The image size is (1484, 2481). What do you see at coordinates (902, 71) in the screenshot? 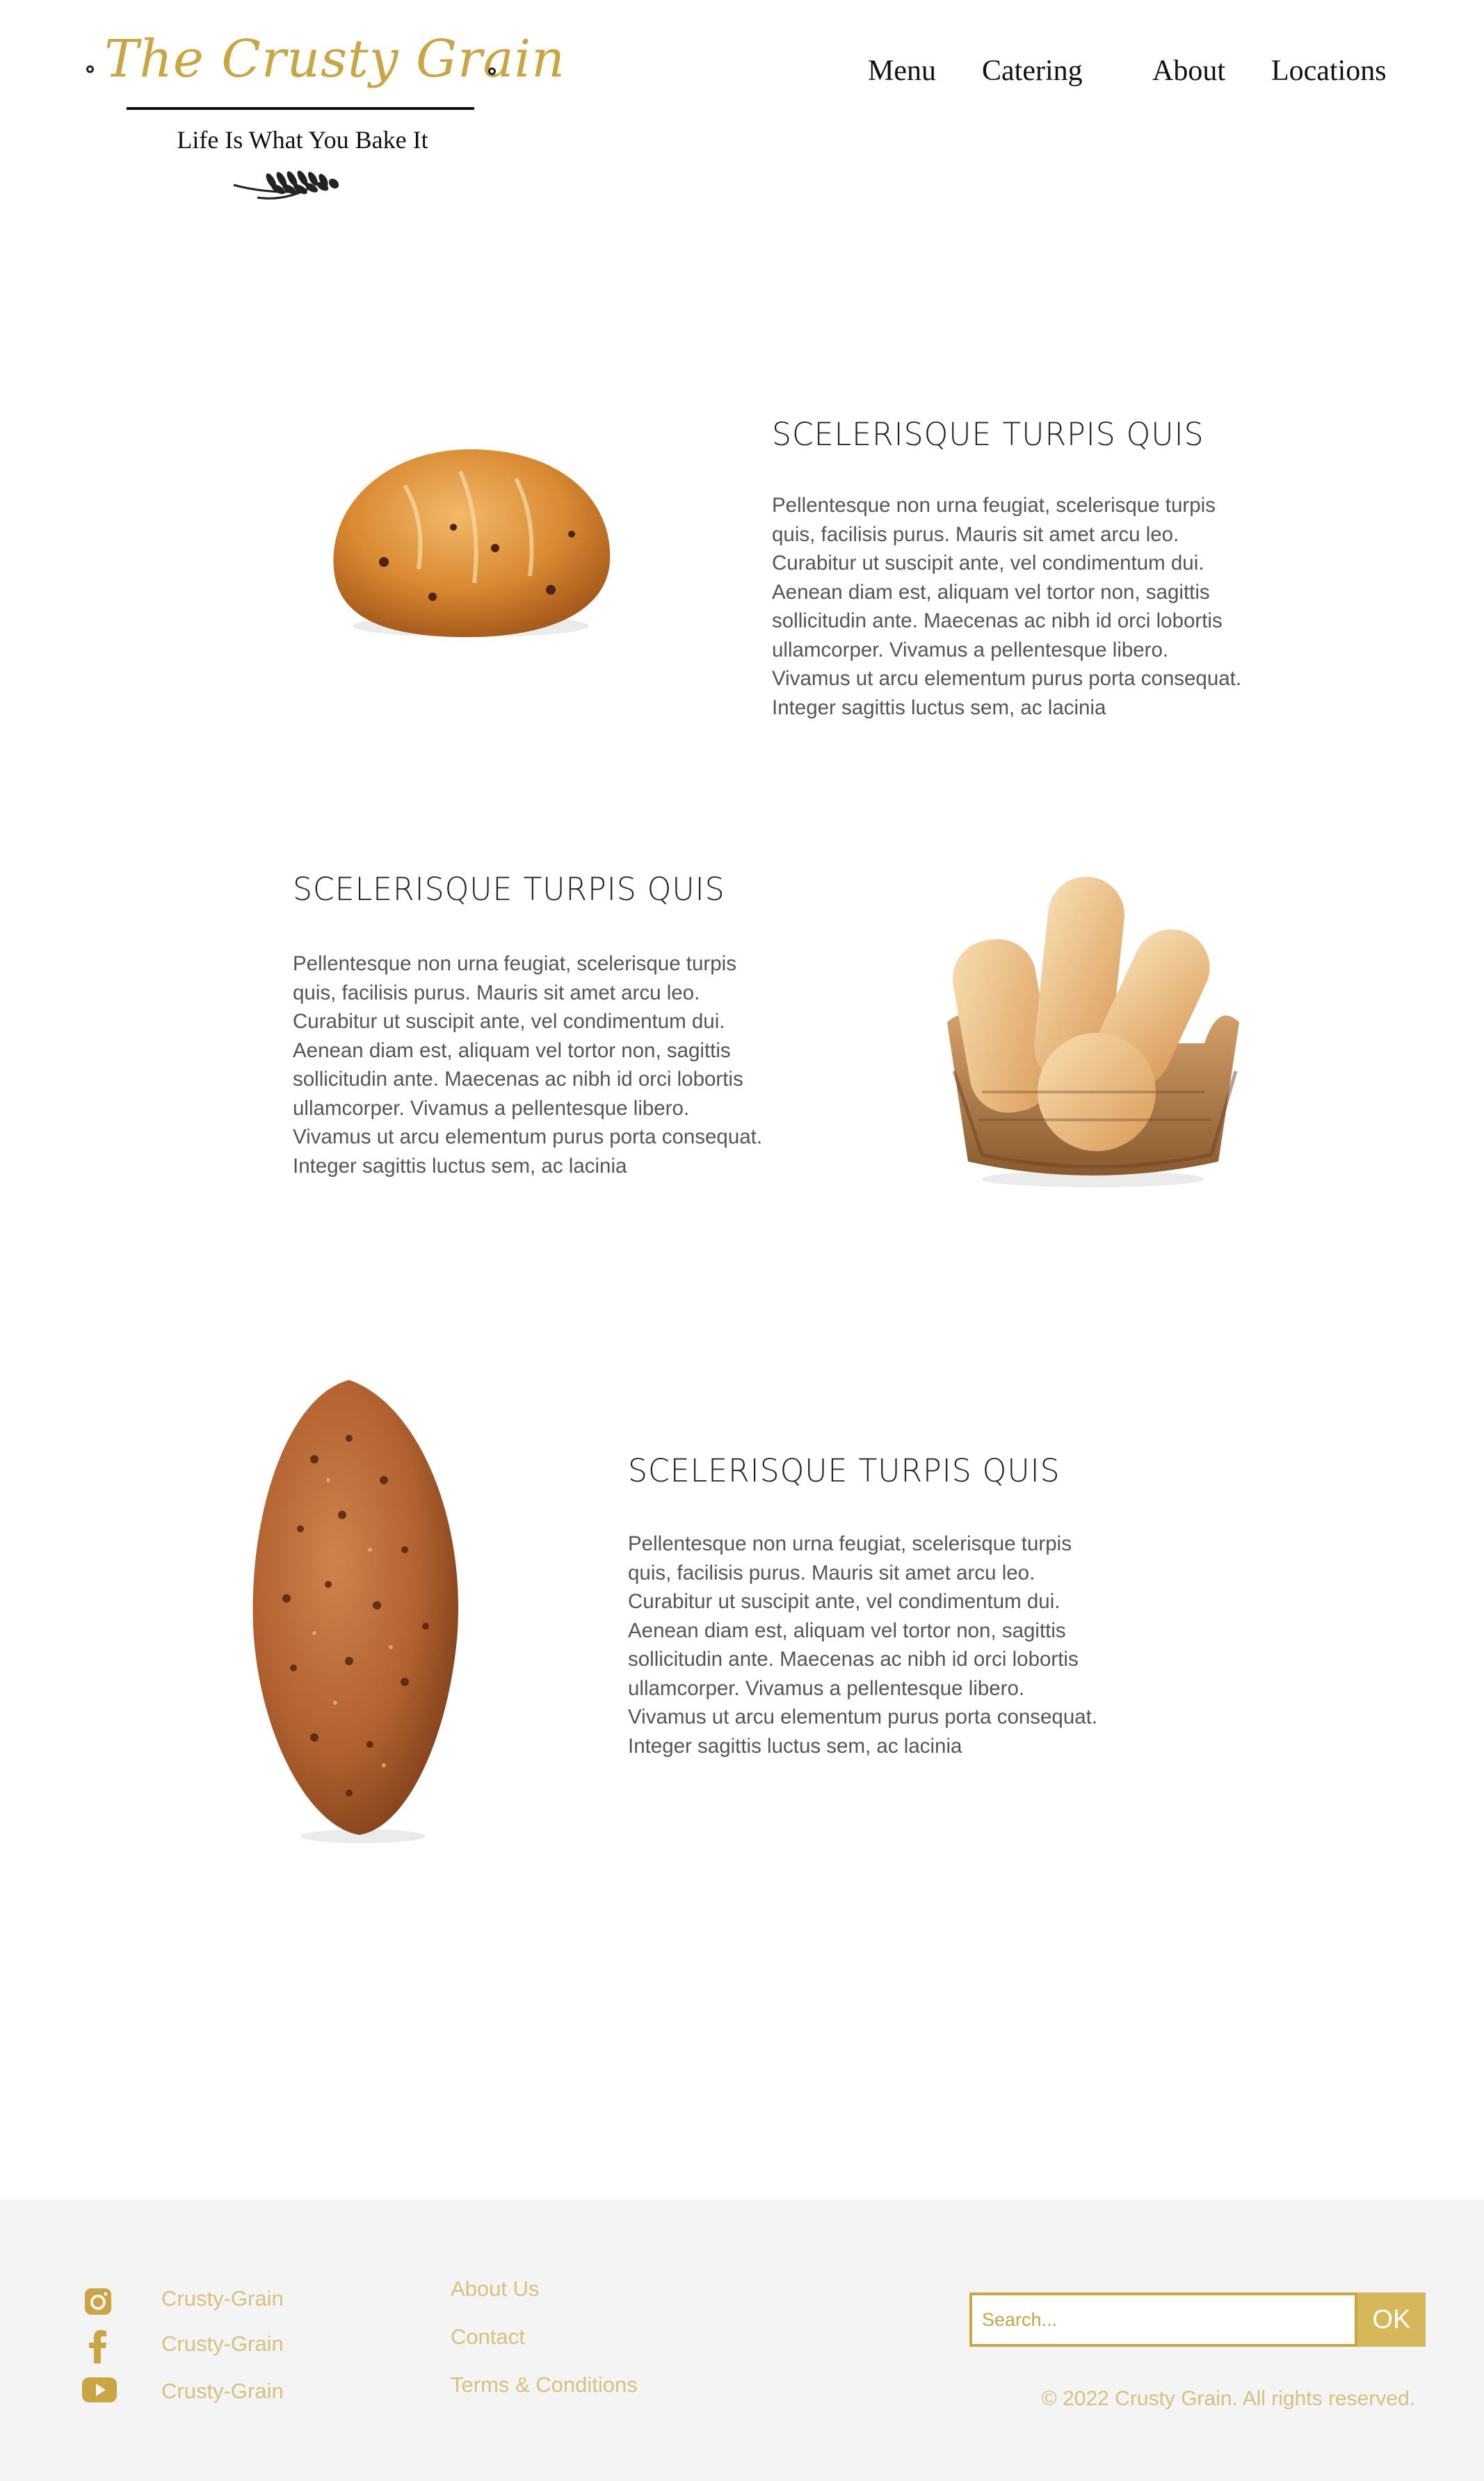
I see `nav-menu: Menu` at bounding box center [902, 71].